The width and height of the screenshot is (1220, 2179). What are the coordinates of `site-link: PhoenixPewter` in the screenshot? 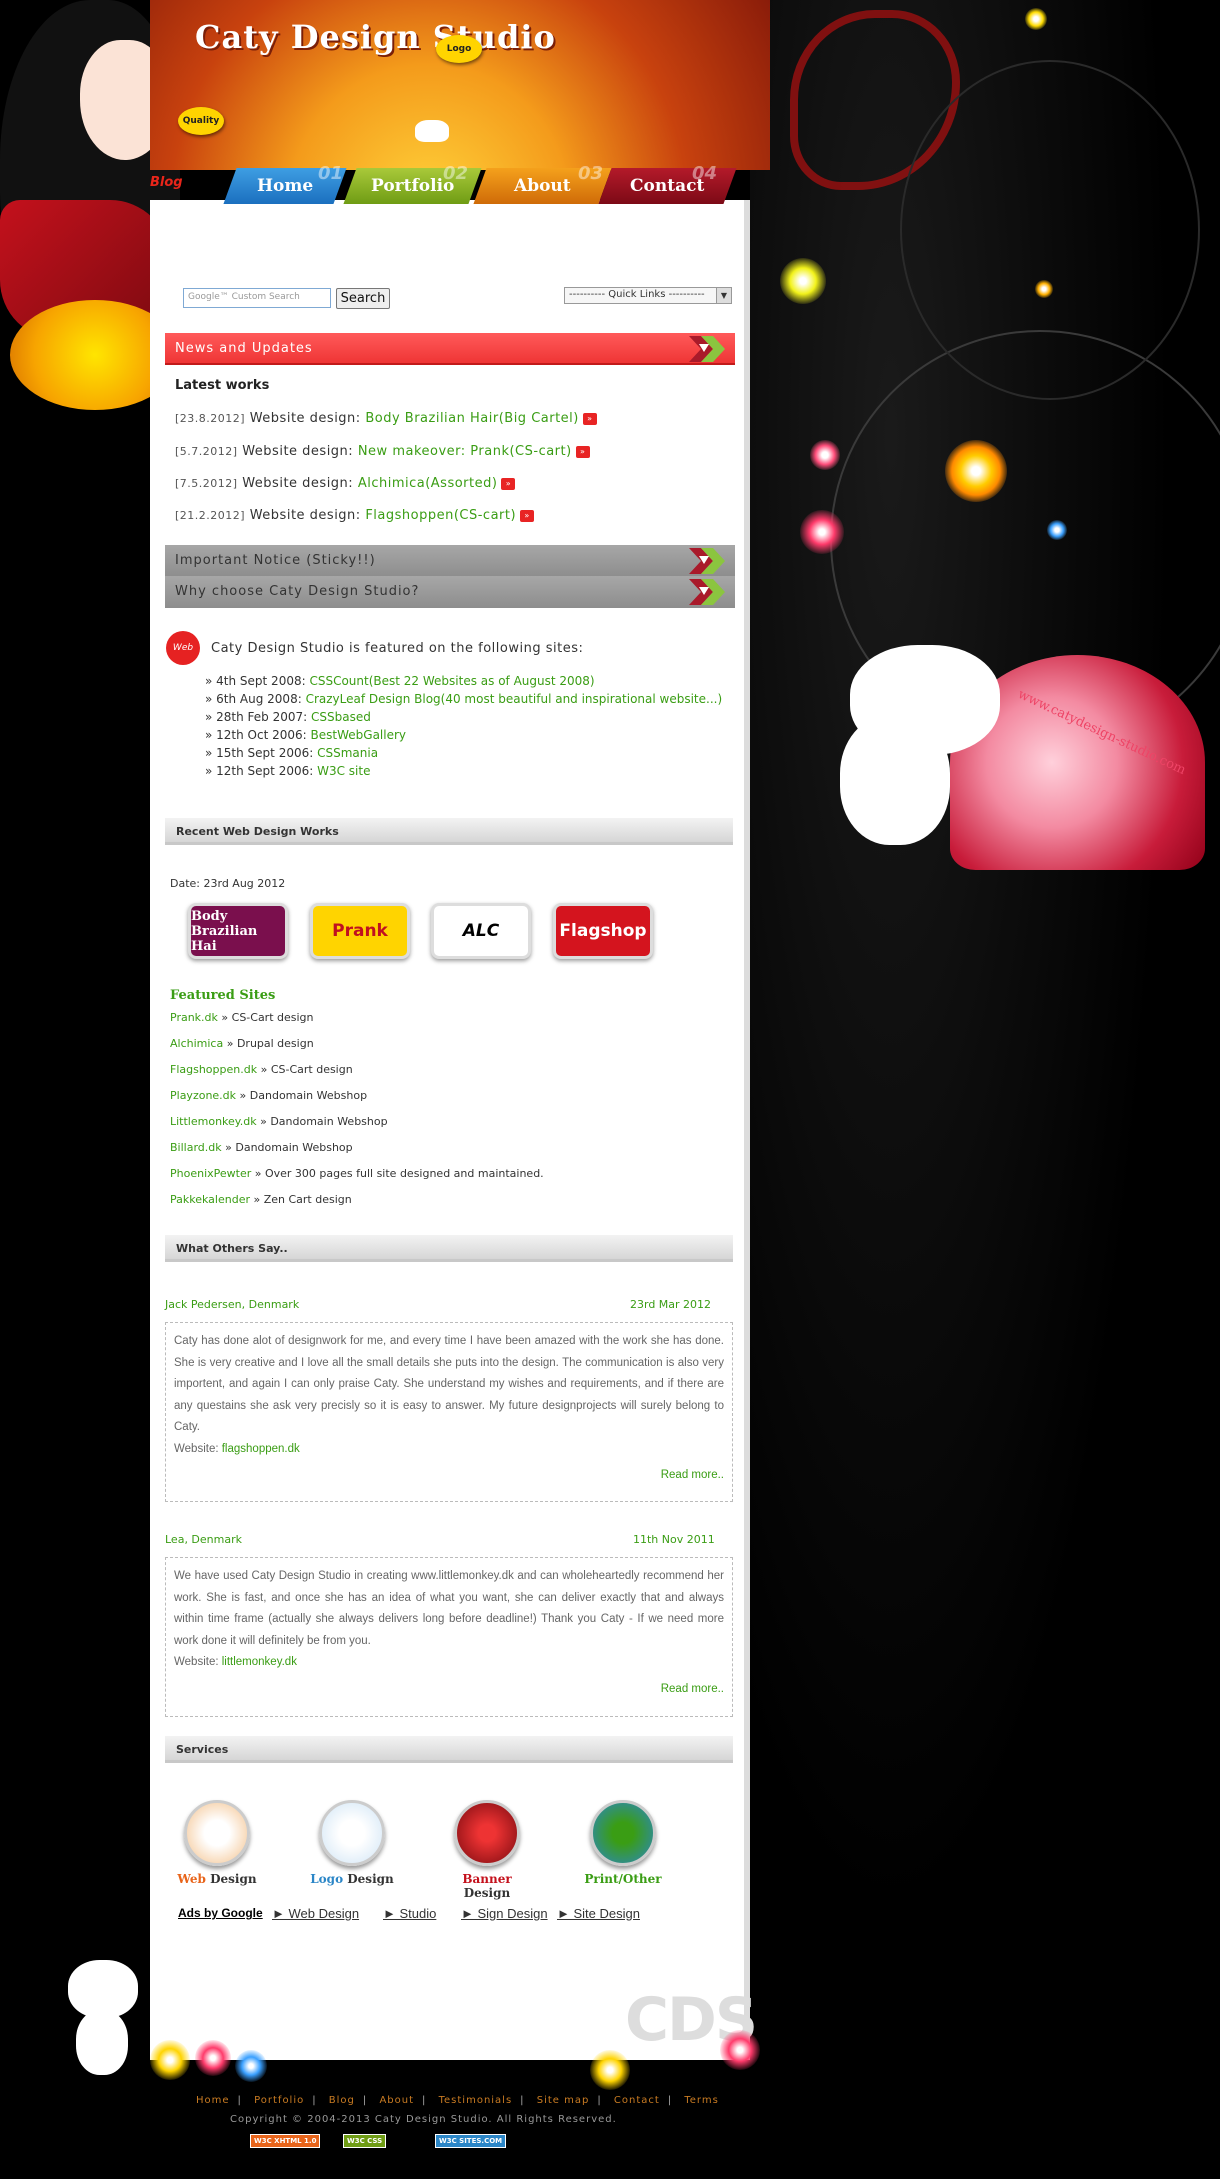 It's located at (210, 1173).